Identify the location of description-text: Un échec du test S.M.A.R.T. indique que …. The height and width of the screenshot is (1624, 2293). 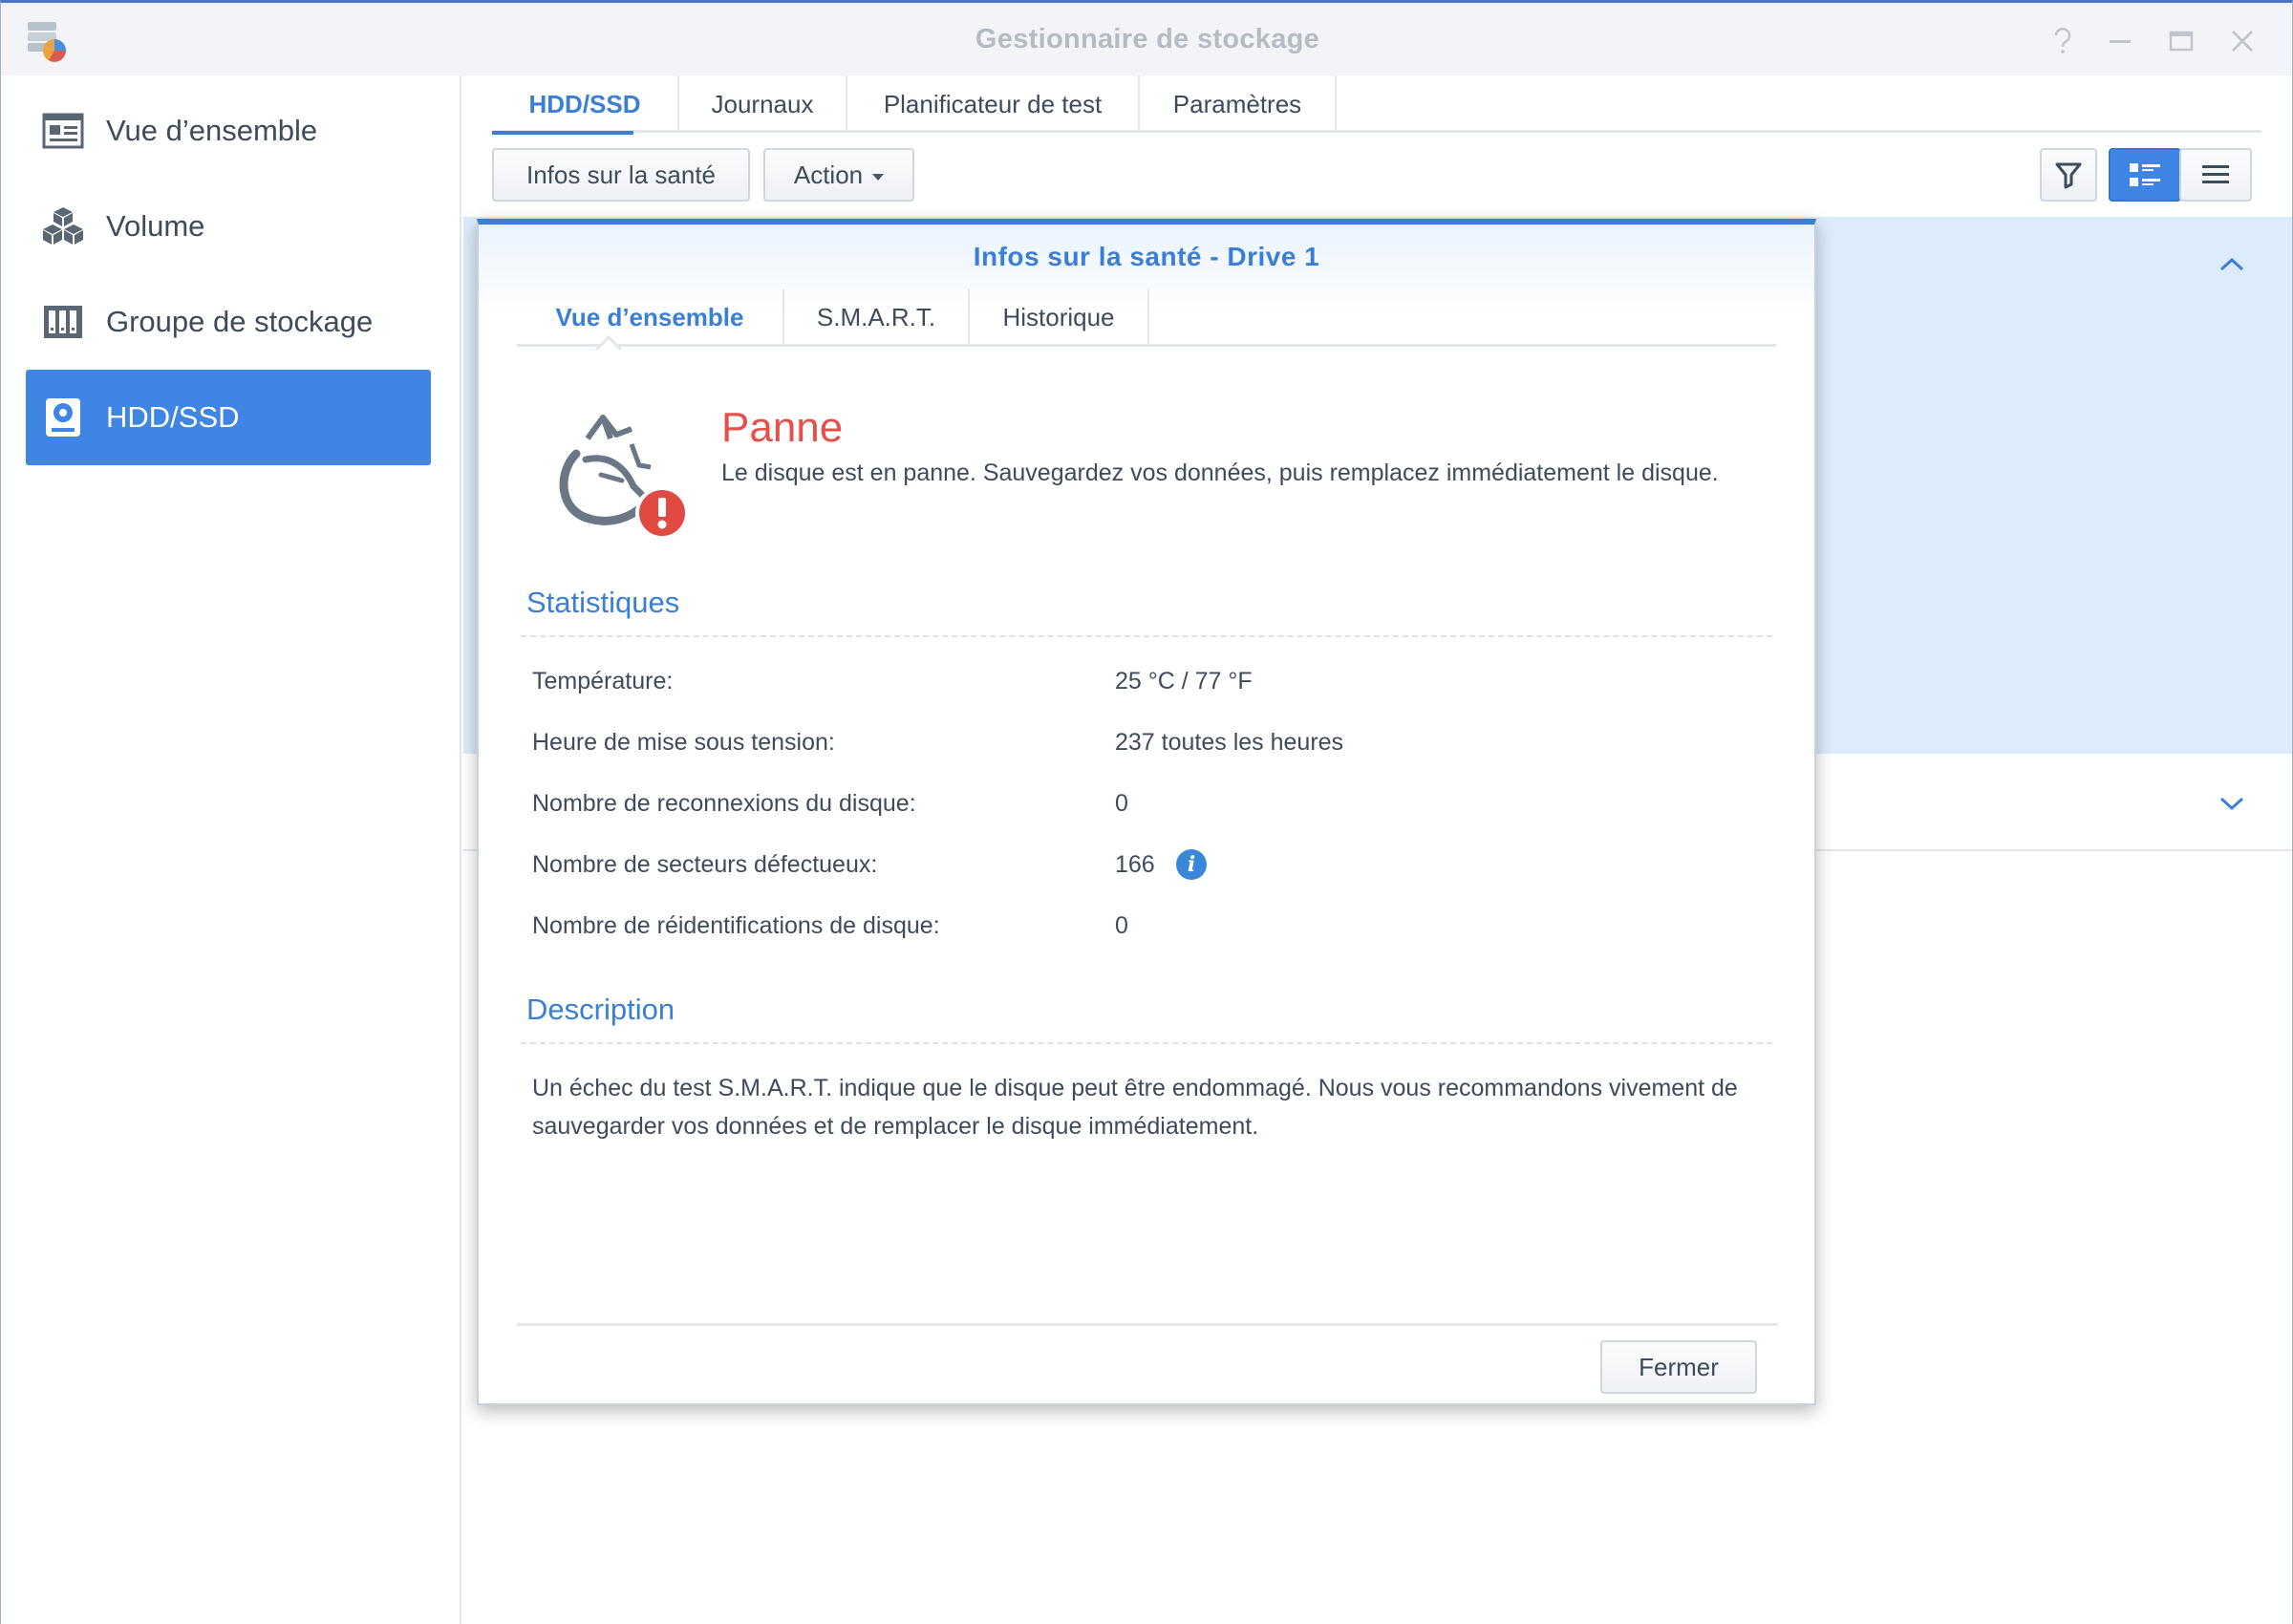
(1135, 1108).